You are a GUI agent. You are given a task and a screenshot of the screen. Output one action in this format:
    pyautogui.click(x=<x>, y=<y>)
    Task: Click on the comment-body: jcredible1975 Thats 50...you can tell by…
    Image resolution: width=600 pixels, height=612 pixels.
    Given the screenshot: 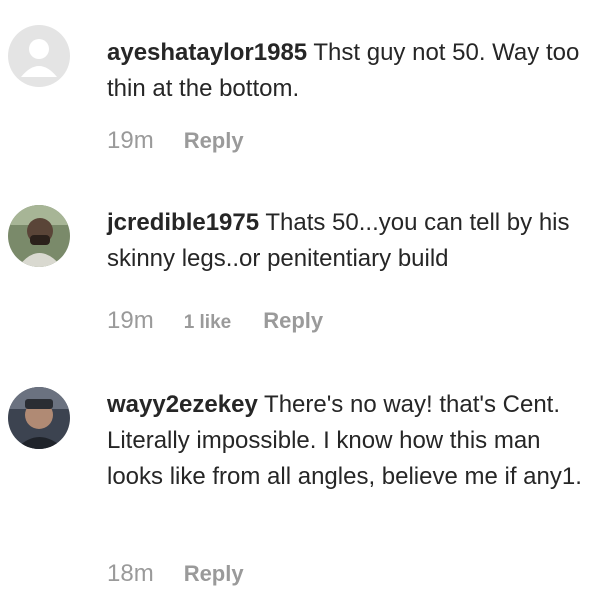 What is the action you would take?
    pyautogui.click(x=348, y=241)
    